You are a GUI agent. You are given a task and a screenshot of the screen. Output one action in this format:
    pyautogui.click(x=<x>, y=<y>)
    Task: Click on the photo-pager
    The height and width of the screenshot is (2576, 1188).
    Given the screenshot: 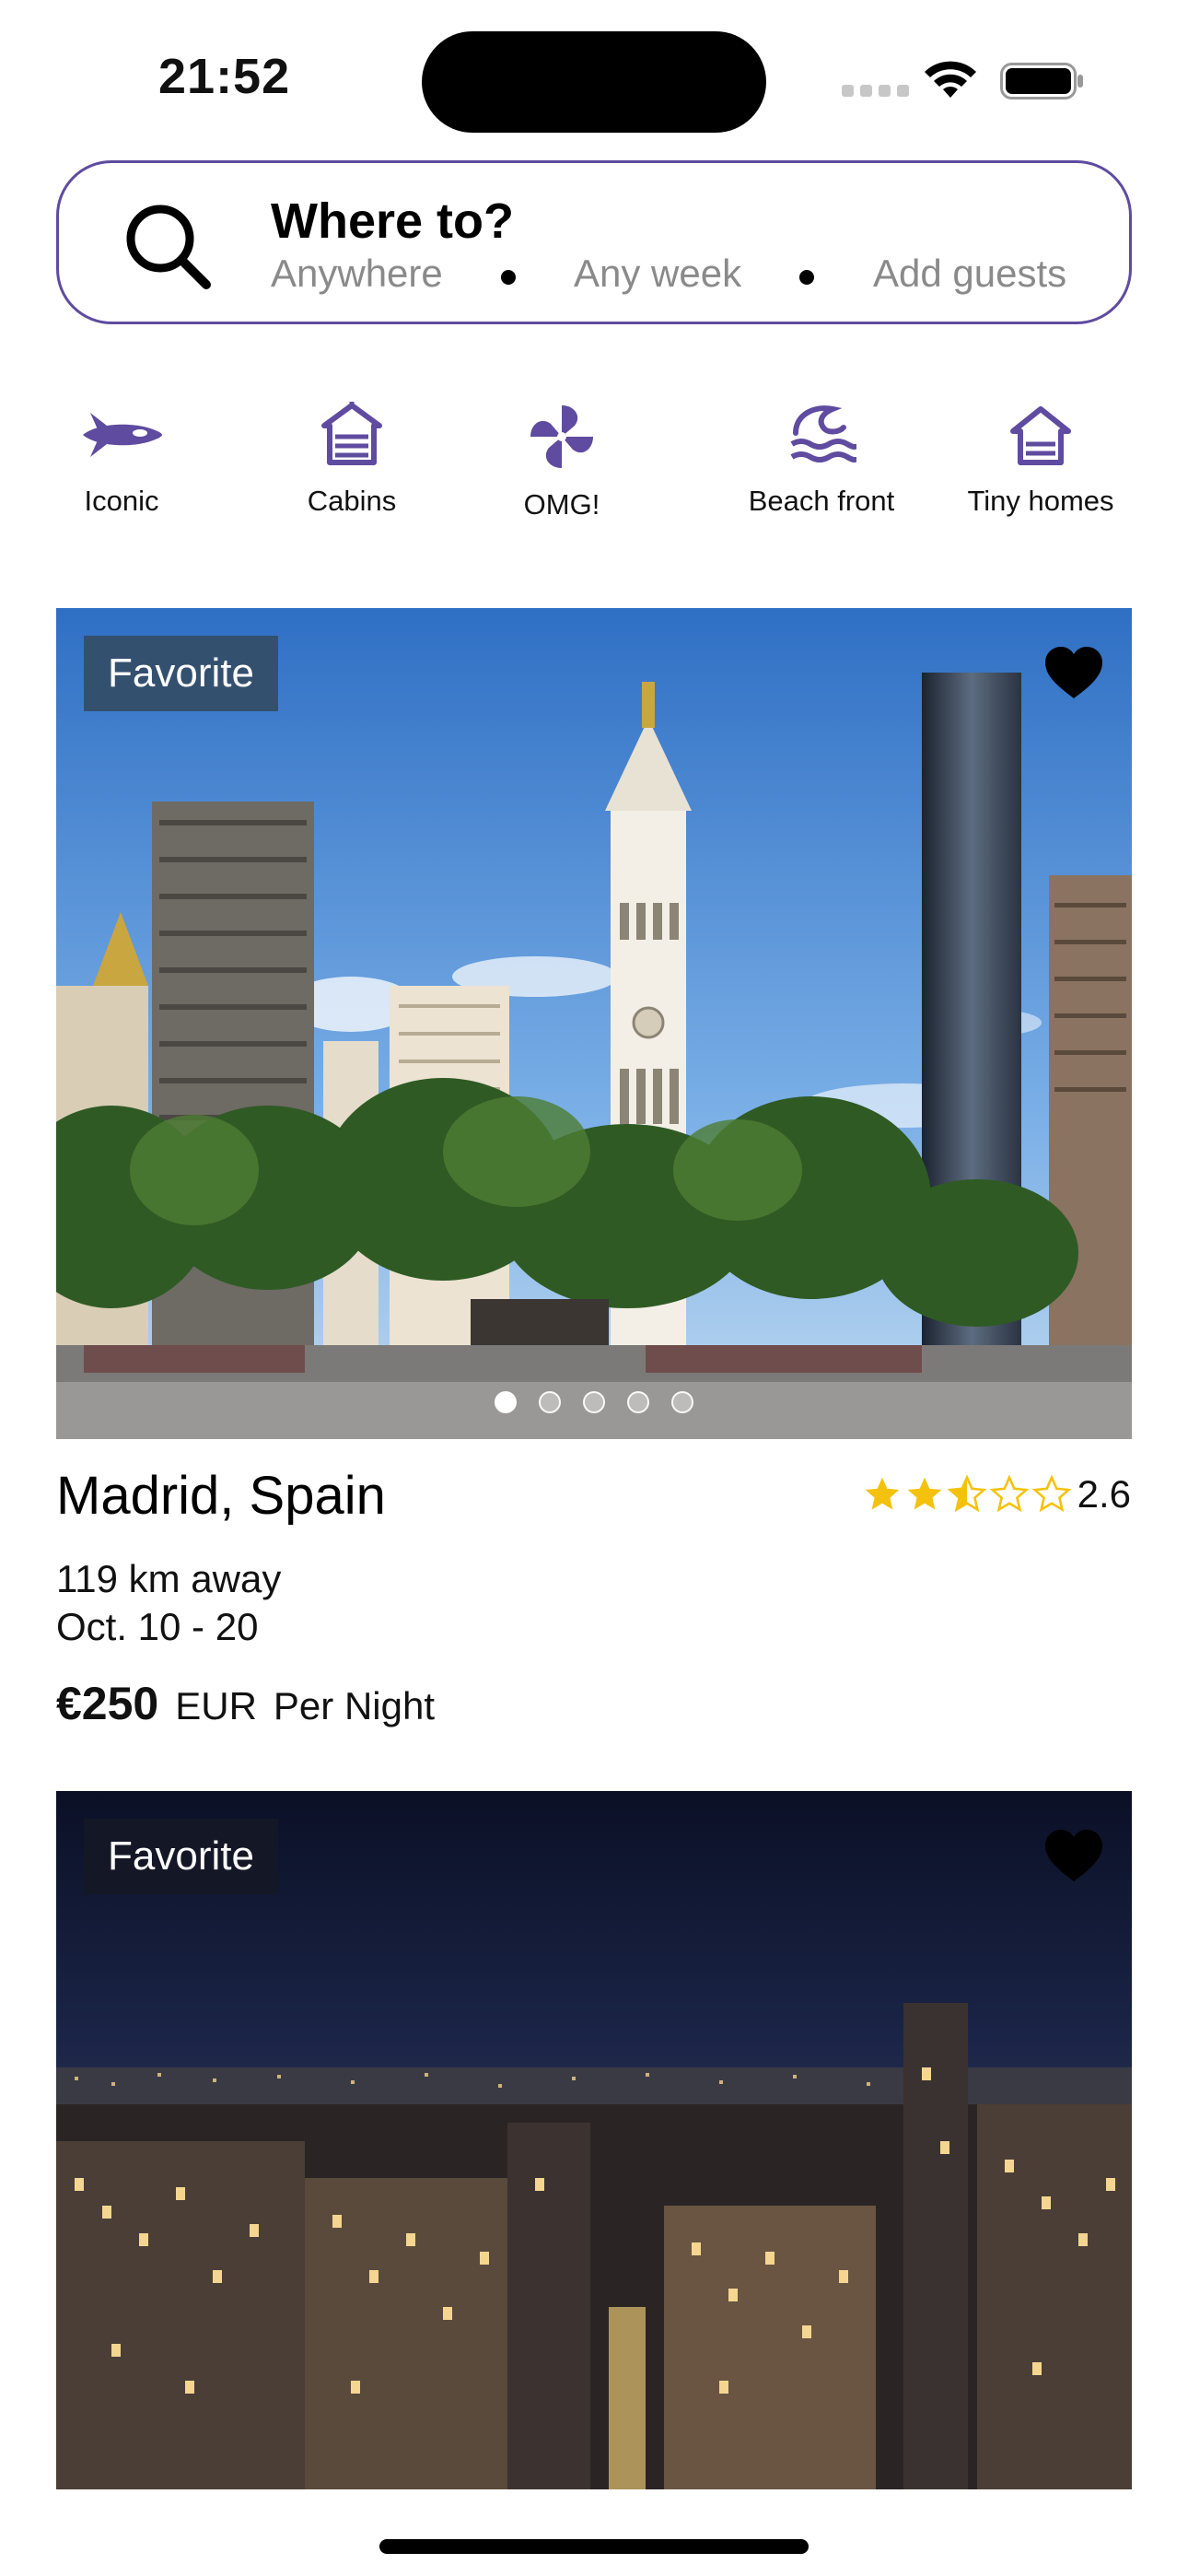 What is the action you would take?
    pyautogui.click(x=594, y=1402)
    